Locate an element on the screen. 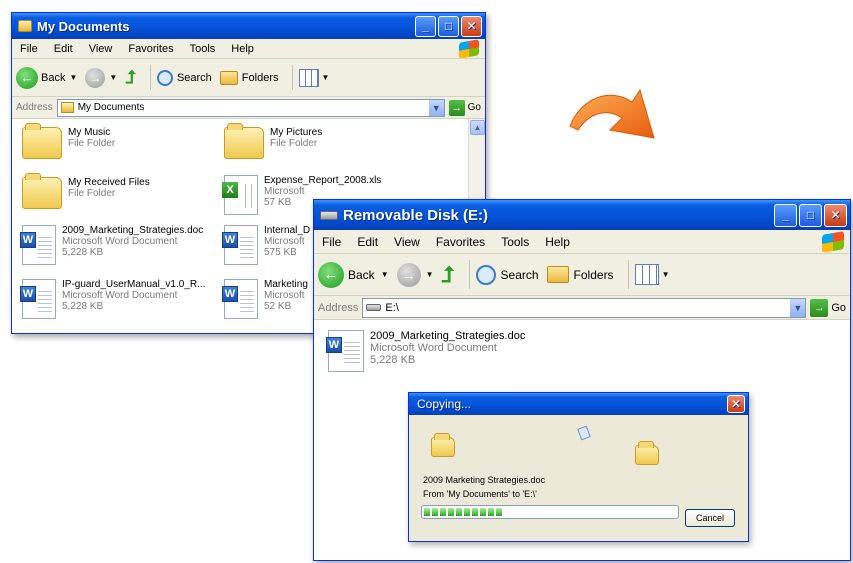 The height and width of the screenshot is (563, 853). address-input: My Documents ▼ is located at coordinates (250, 107).